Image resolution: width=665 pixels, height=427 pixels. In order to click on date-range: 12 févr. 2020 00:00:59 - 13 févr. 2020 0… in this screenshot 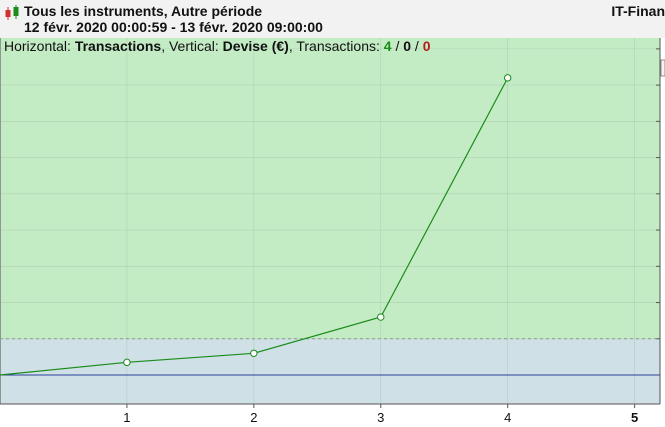, I will do `click(173, 27)`.